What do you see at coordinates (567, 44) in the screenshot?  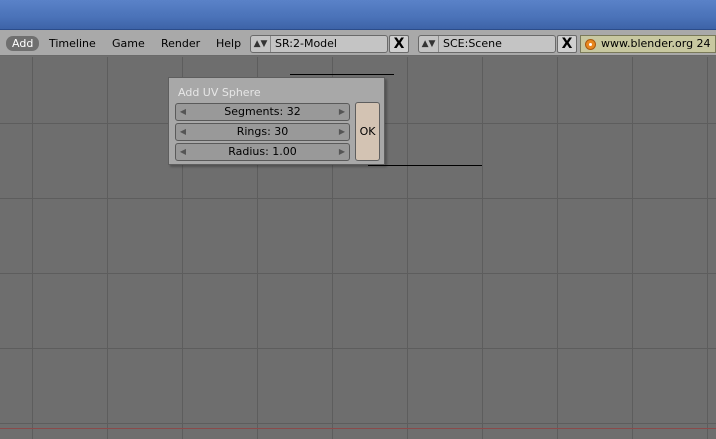 I see `scene-close-button: X` at bounding box center [567, 44].